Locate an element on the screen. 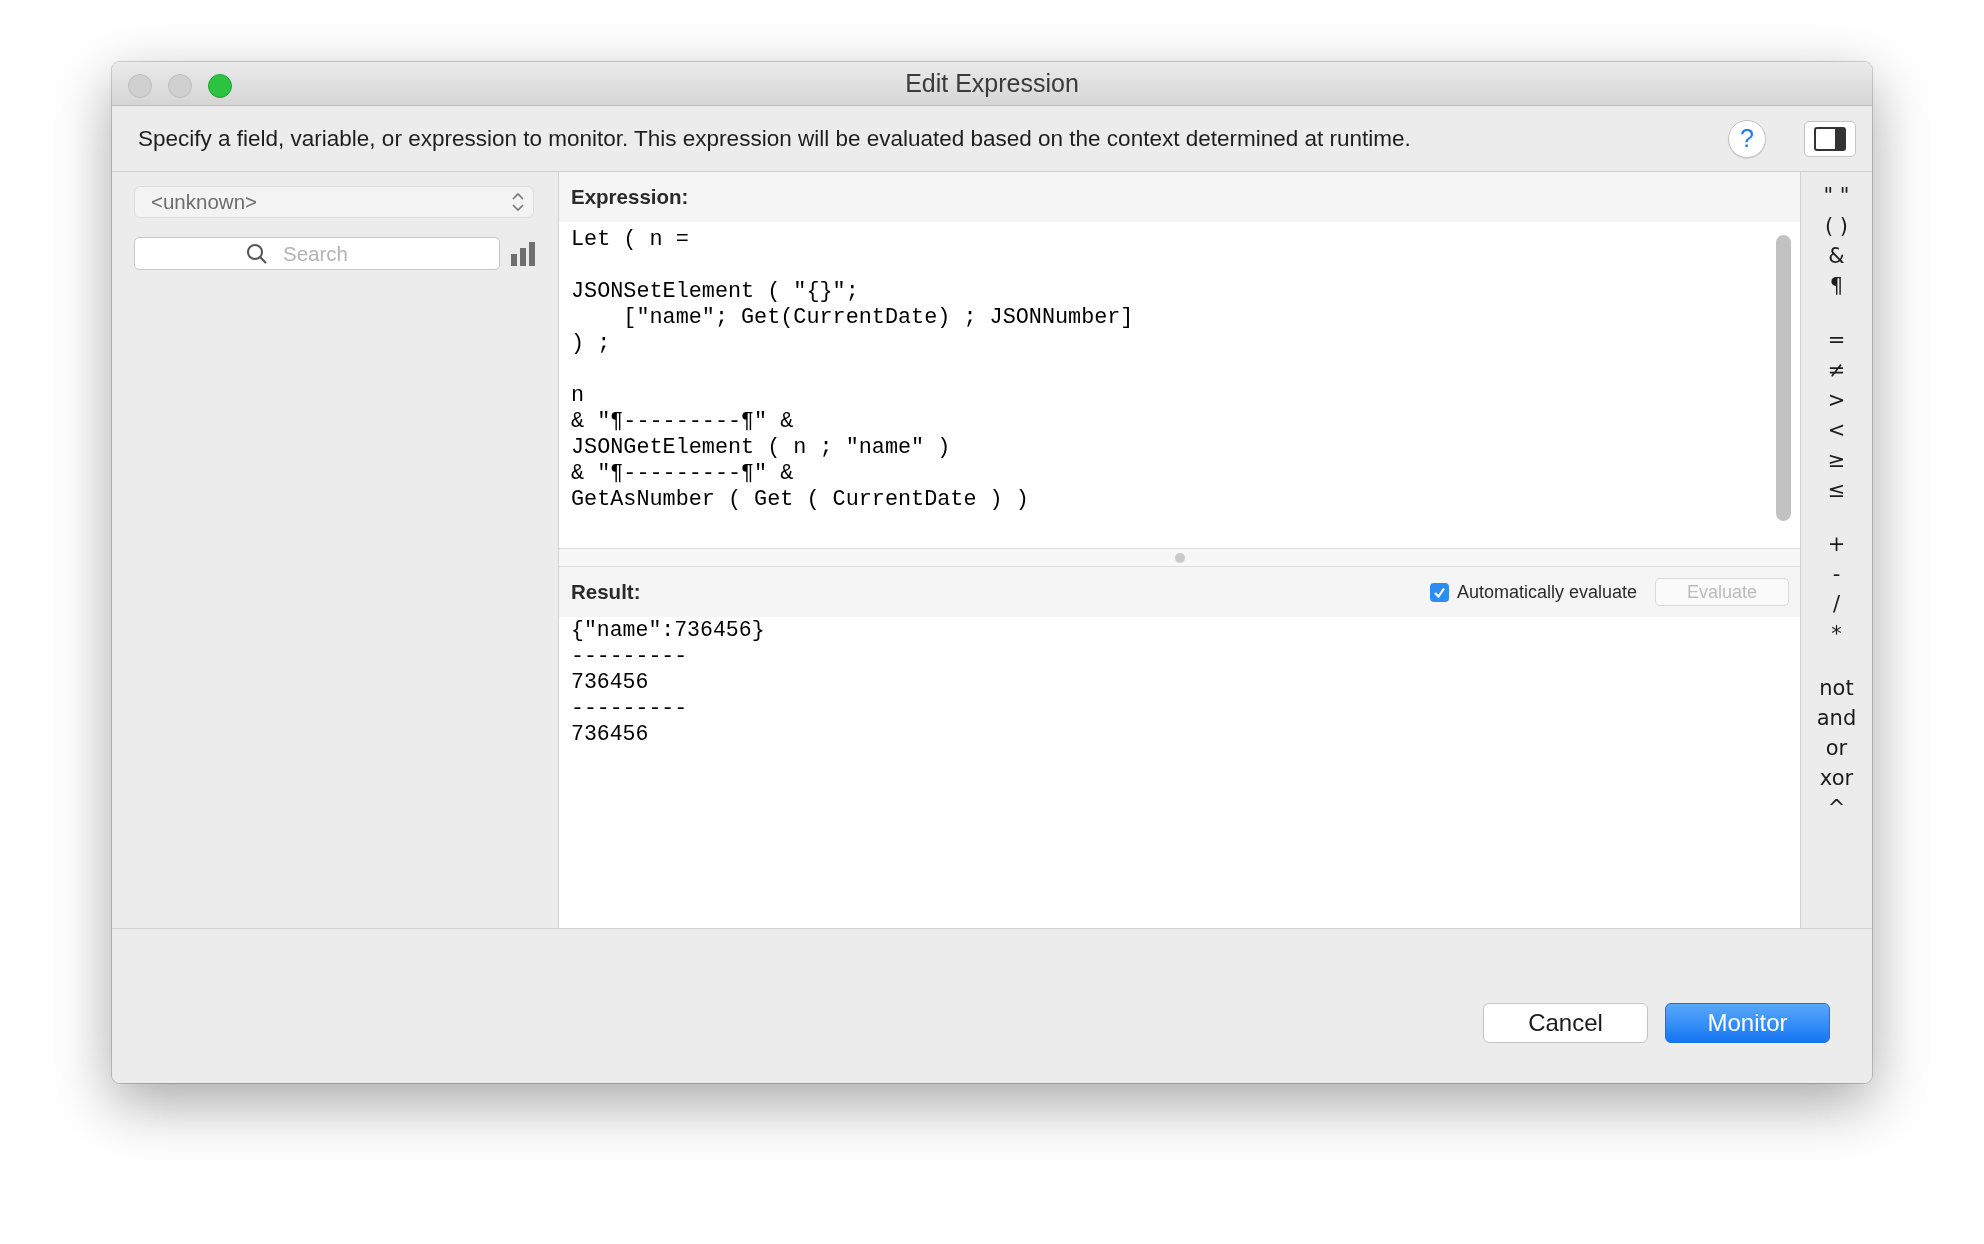  splitter-handle is located at coordinates (1179, 557).